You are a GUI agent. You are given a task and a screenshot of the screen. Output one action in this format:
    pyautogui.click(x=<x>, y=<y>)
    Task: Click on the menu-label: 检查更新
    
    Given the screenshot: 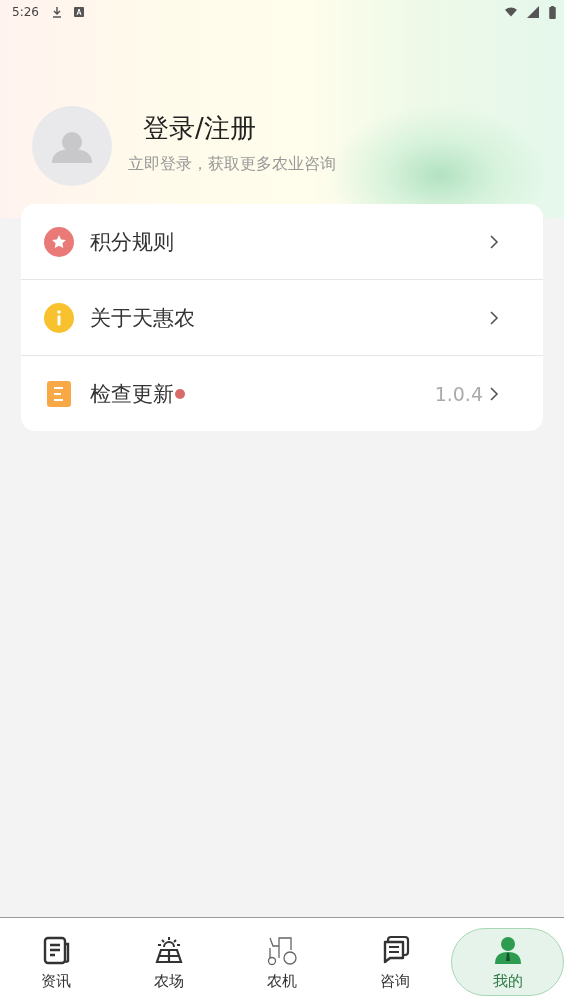 What is the action you would take?
    pyautogui.click(x=132, y=394)
    